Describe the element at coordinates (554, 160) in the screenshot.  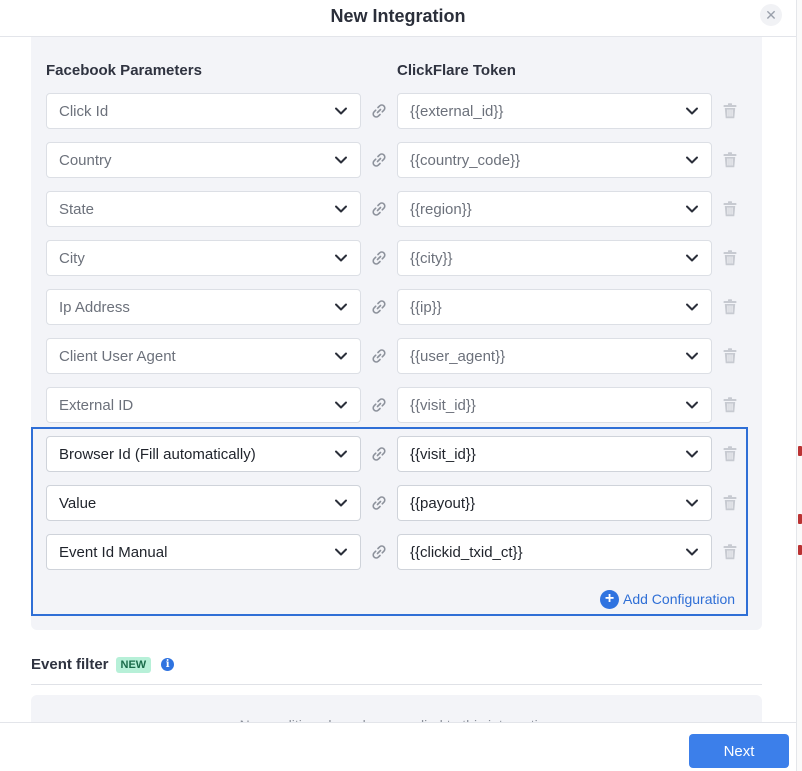
I see `clickflare-token-select: {{country_code}}` at that location.